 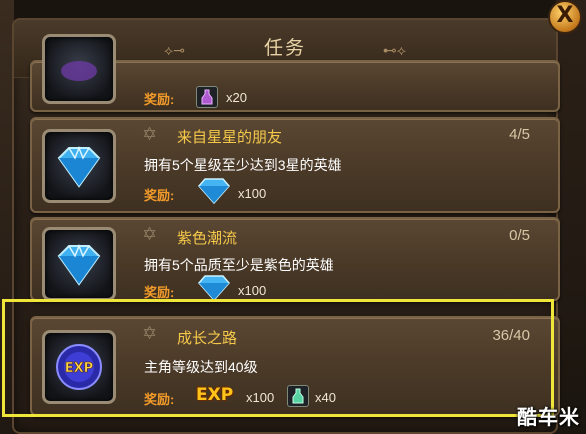 I want to click on potion-icon, so click(x=207, y=97).